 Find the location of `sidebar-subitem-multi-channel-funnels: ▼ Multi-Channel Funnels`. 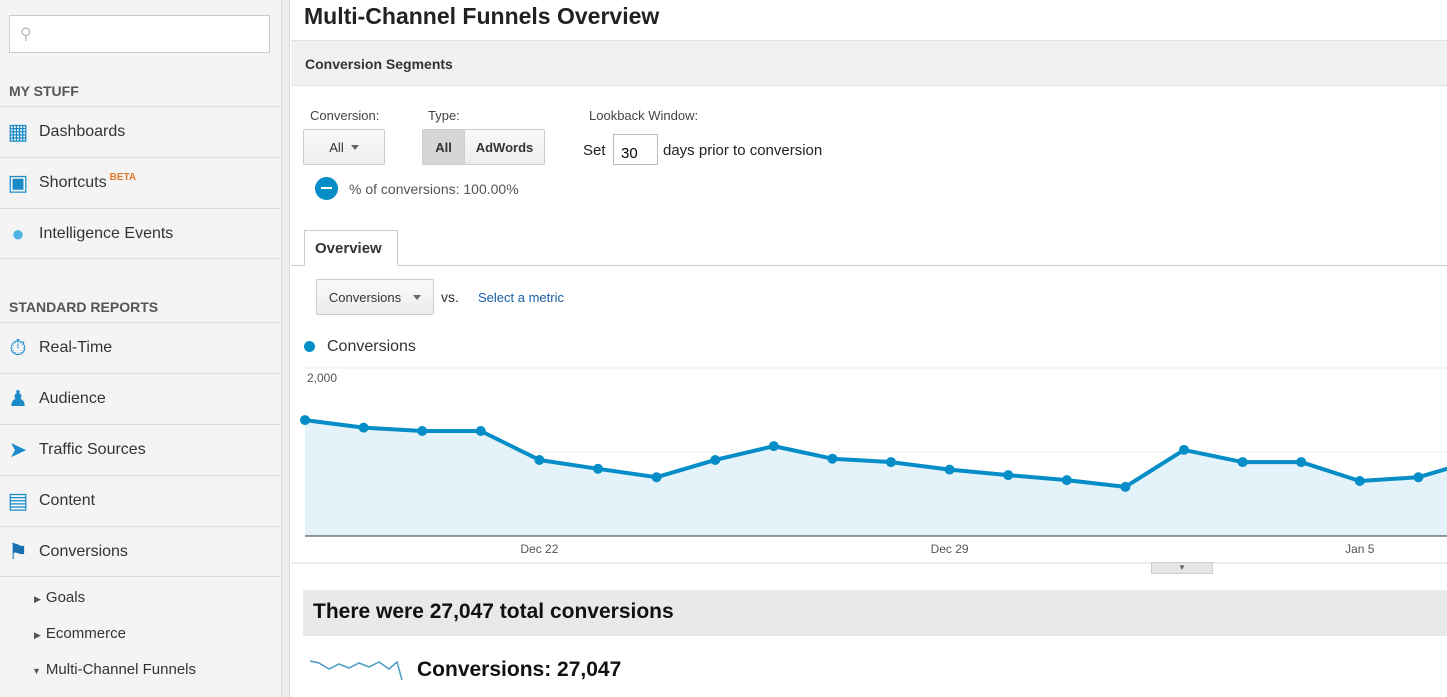

sidebar-subitem-multi-channel-funnels: ▼ Multi-Channel Funnels is located at coordinates (114, 669).